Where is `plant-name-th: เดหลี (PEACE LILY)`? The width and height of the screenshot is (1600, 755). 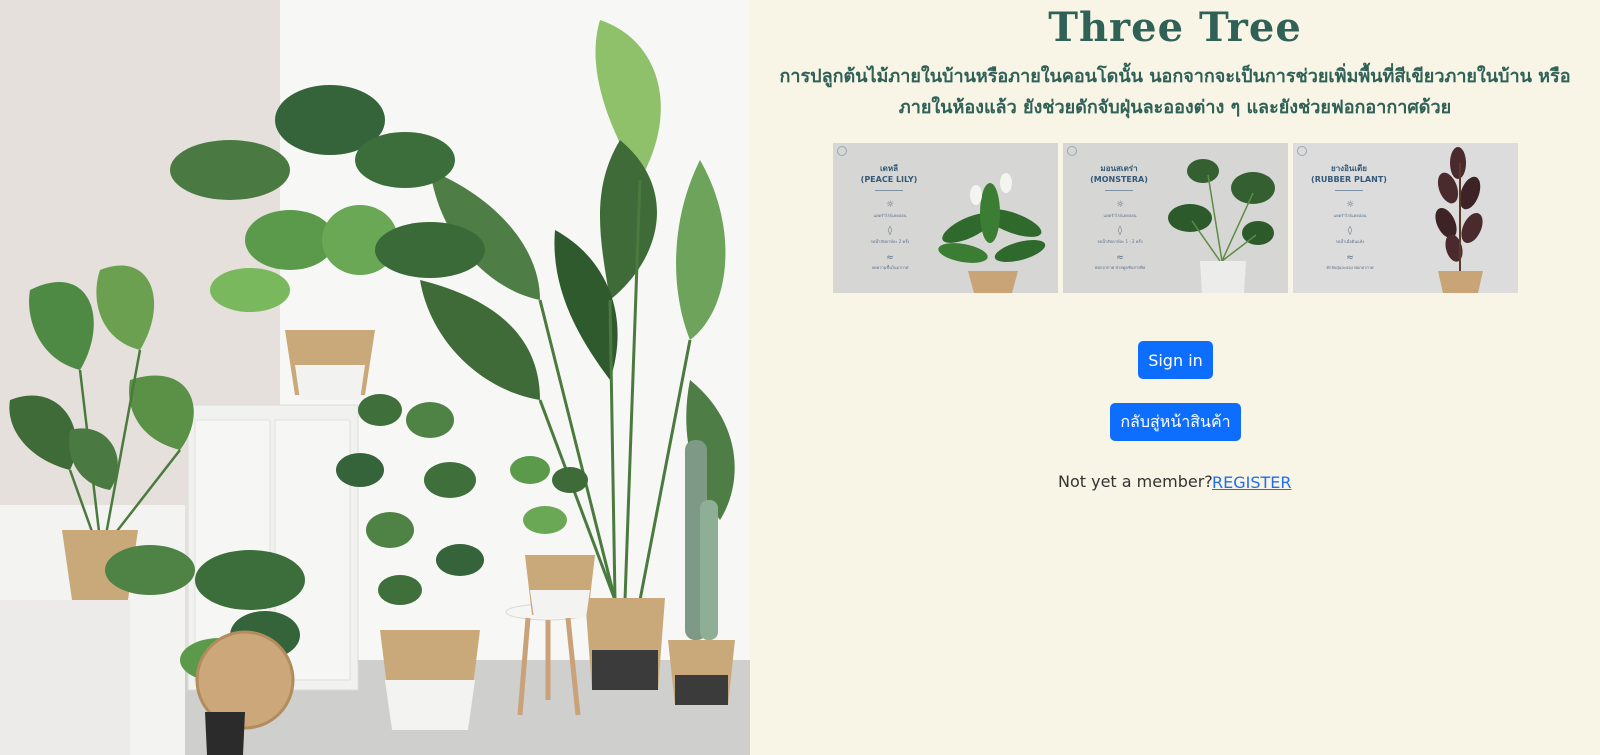 plant-name-th: เดหลี (PEACE LILY) is located at coordinates (889, 174).